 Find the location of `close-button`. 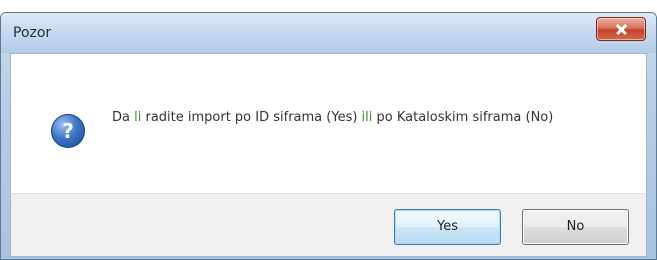

close-button is located at coordinates (621, 29).